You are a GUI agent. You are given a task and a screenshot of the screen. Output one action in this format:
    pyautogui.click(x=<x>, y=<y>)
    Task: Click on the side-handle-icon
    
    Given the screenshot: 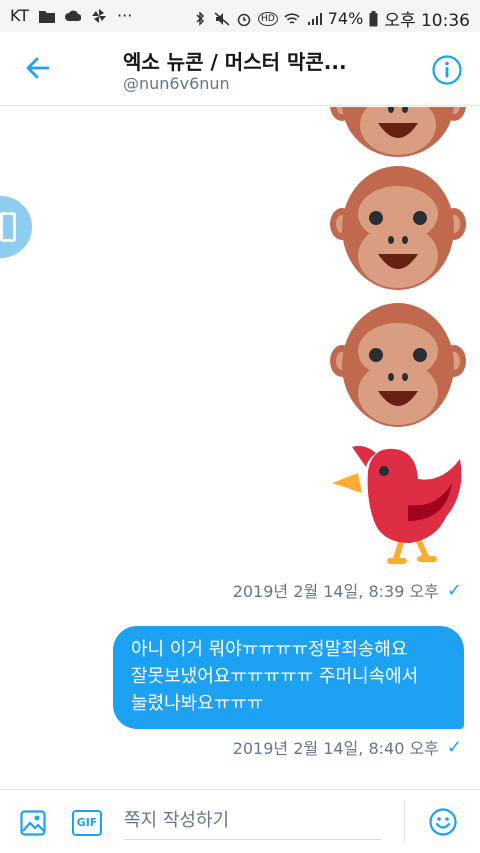 What is the action you would take?
    pyautogui.click(x=8, y=227)
    